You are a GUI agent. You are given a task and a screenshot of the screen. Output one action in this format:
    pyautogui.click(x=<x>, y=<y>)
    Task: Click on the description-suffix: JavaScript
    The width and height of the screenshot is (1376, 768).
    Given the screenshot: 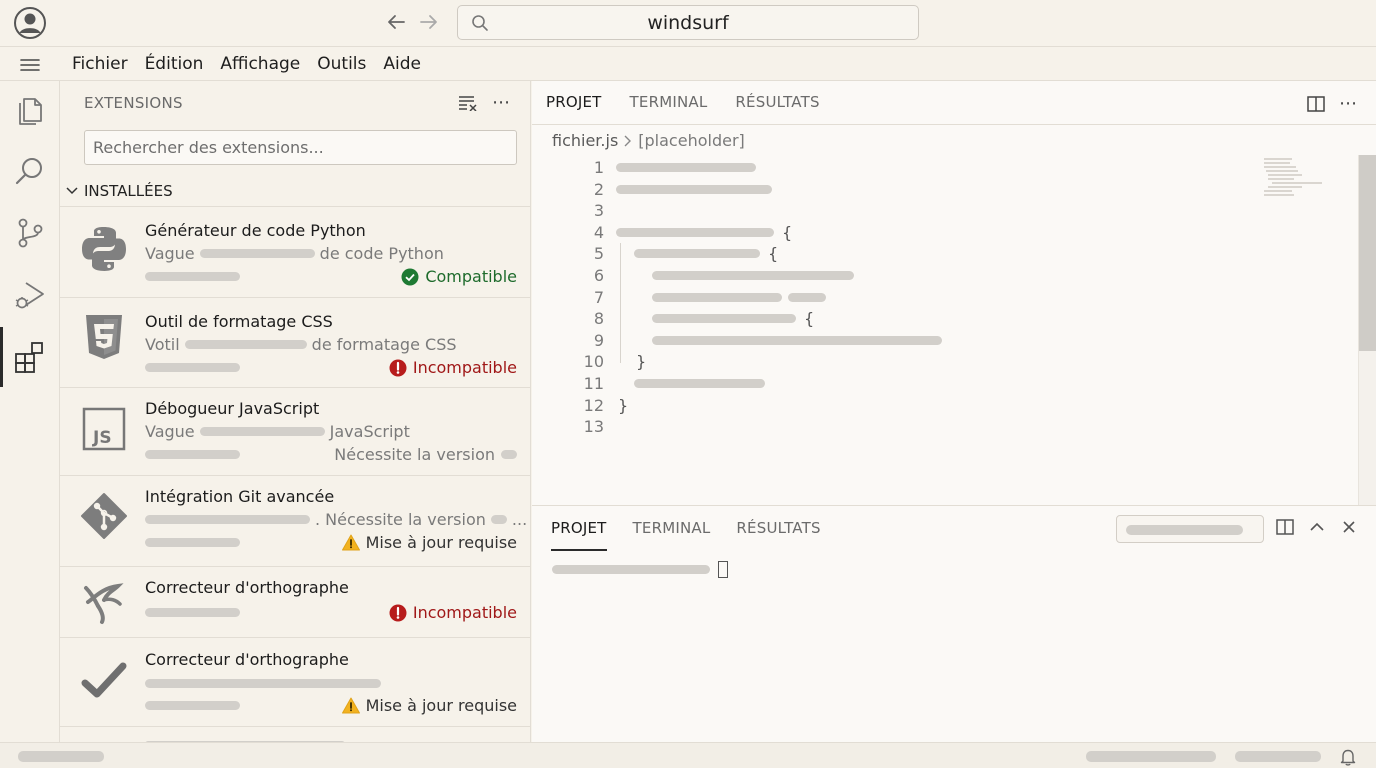 What is the action you would take?
    pyautogui.click(x=369, y=431)
    